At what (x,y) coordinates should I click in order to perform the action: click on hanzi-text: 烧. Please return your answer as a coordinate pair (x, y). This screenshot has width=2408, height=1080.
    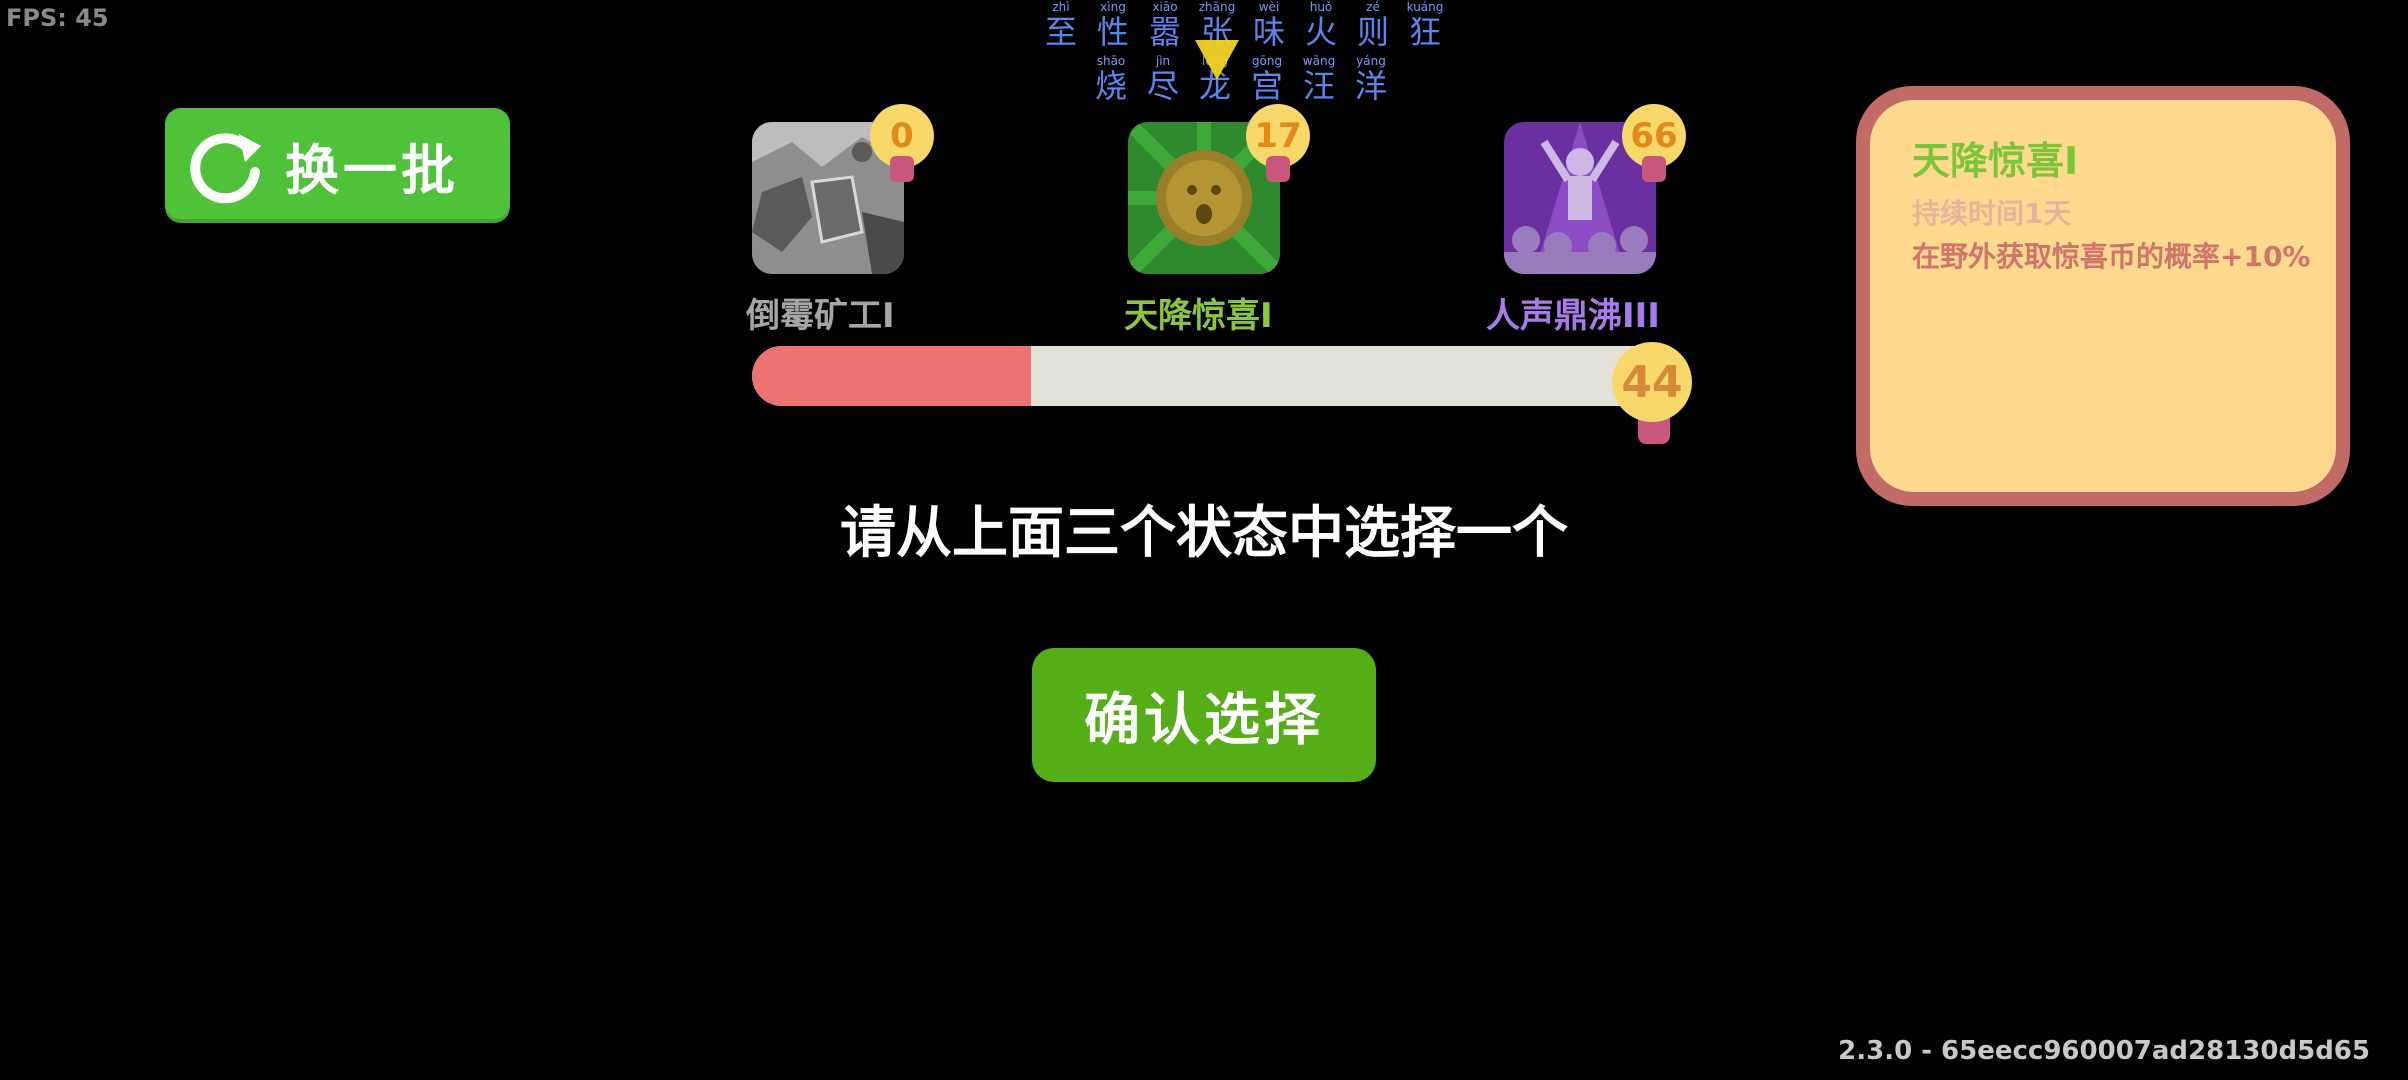
    Looking at the image, I should click on (1110, 86).